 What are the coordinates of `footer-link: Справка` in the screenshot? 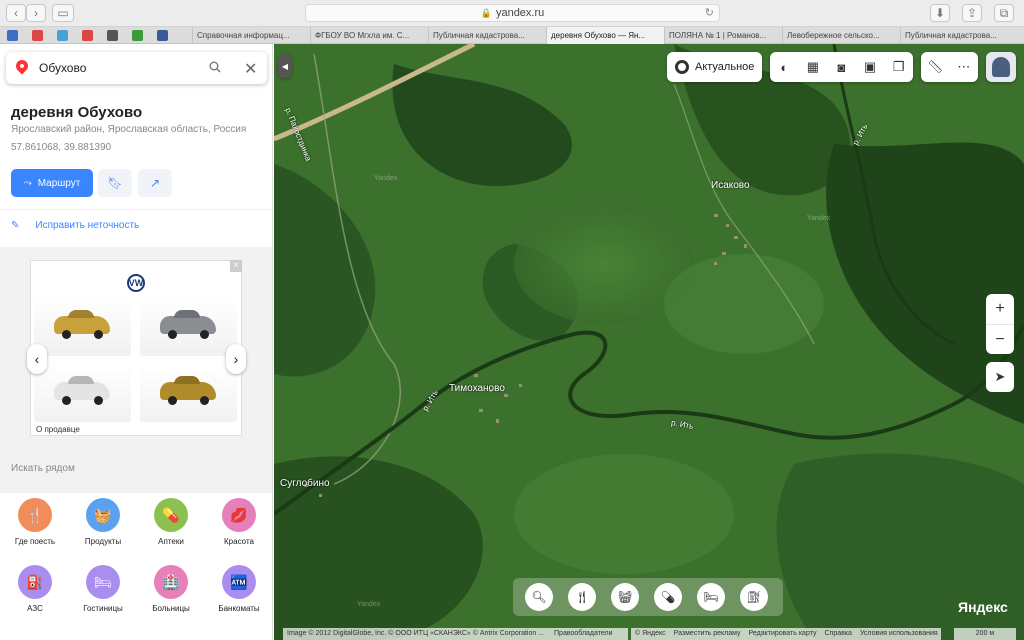 It's located at (837, 633).